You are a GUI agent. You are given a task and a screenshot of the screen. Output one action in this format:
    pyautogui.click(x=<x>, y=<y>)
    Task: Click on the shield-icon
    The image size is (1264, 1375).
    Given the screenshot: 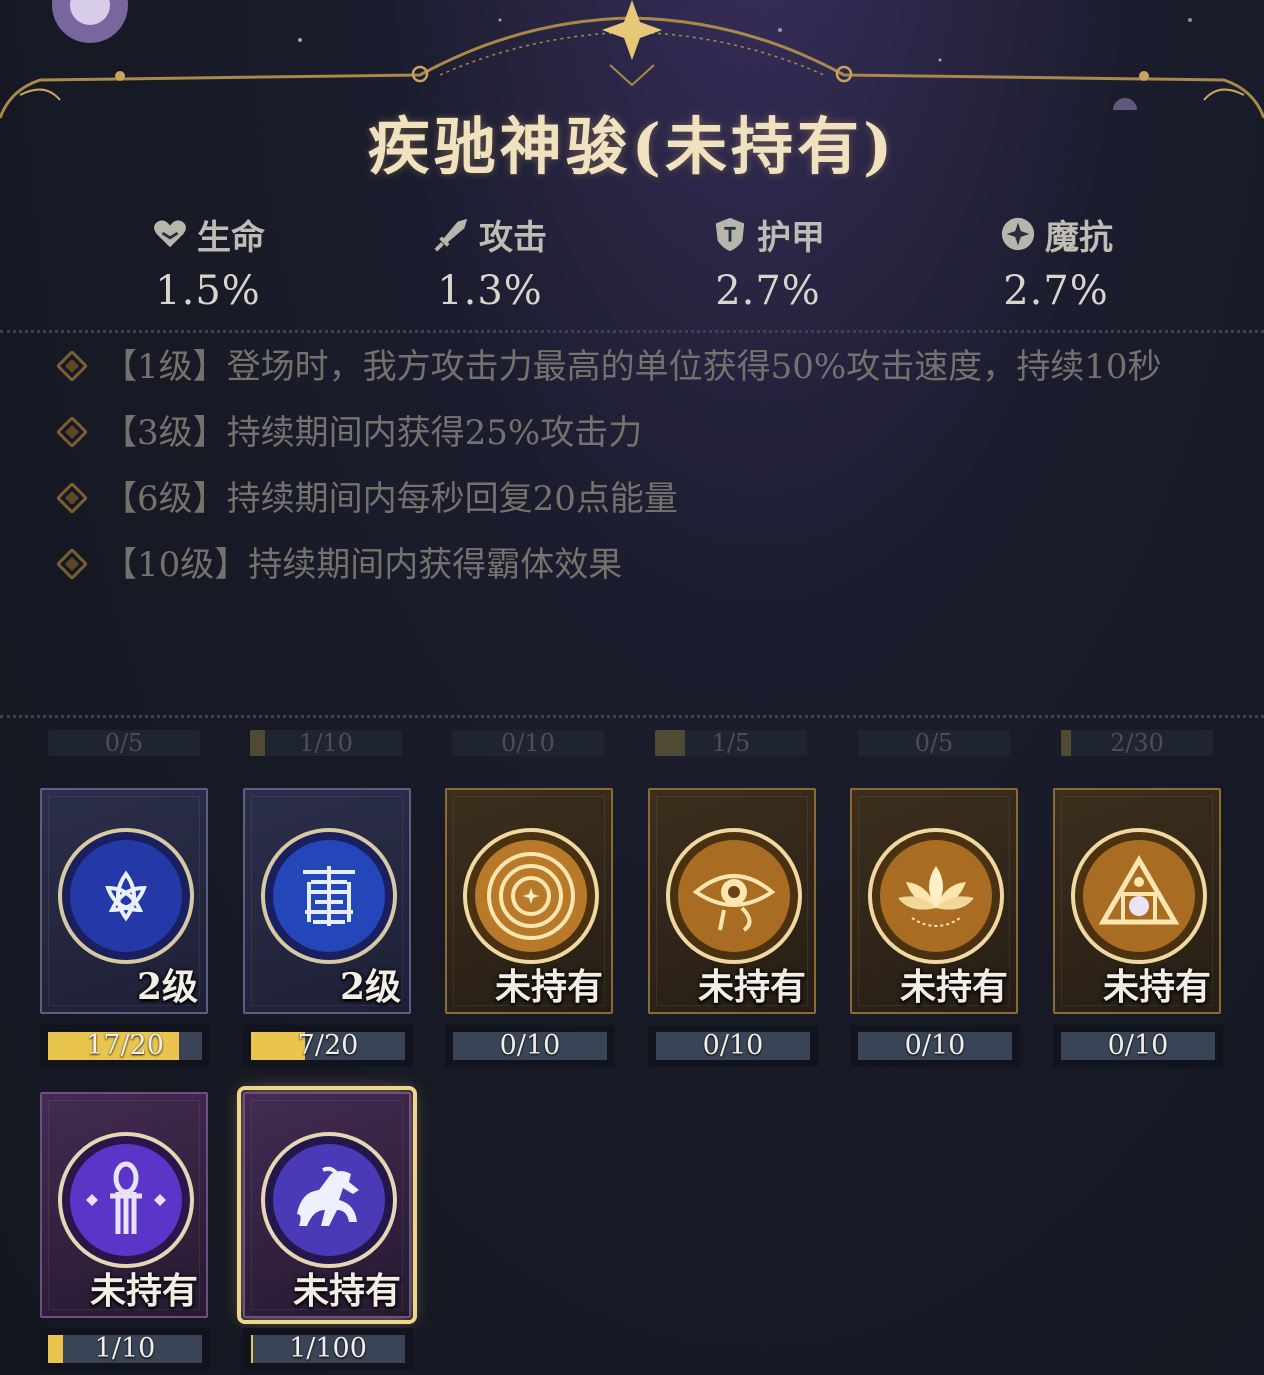 What is the action you would take?
    pyautogui.click(x=730, y=234)
    